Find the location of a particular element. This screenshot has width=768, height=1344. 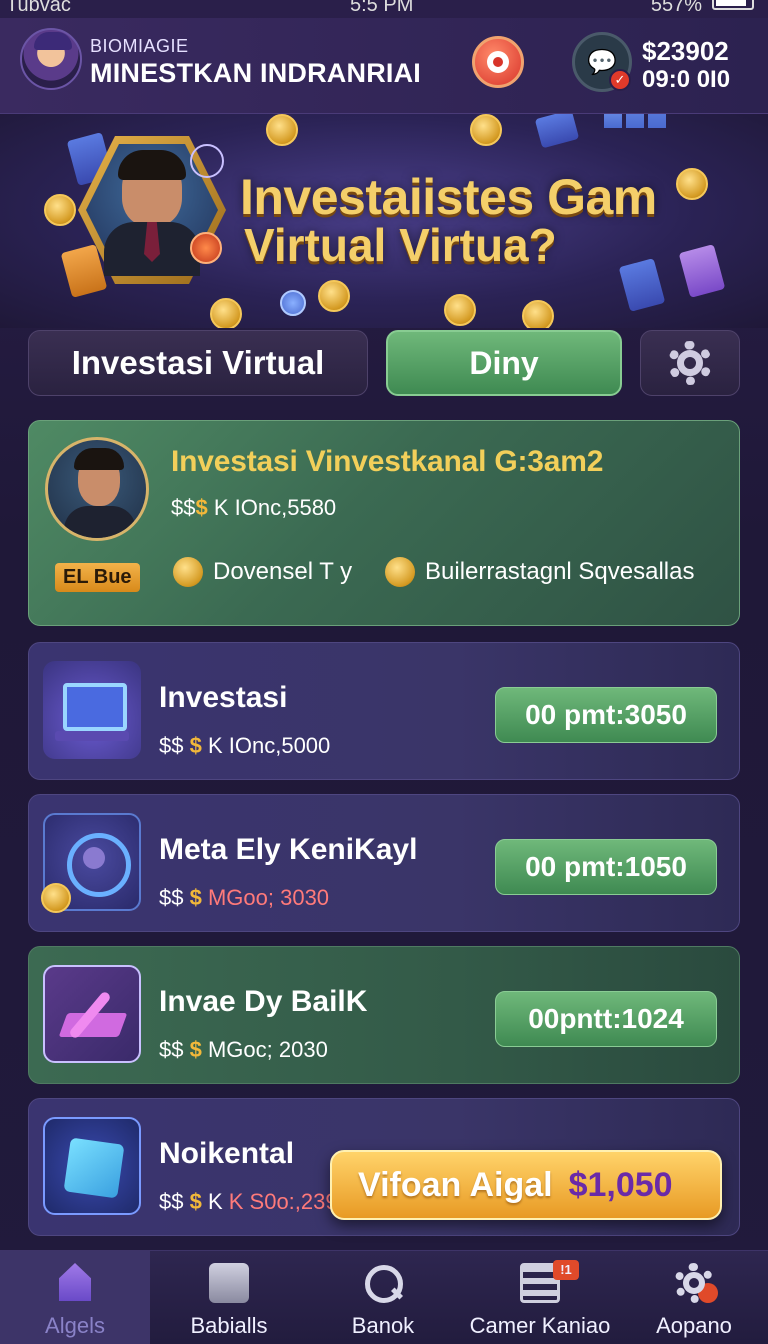

item-action-button: 00 pmt:1050 is located at coordinates (606, 867).